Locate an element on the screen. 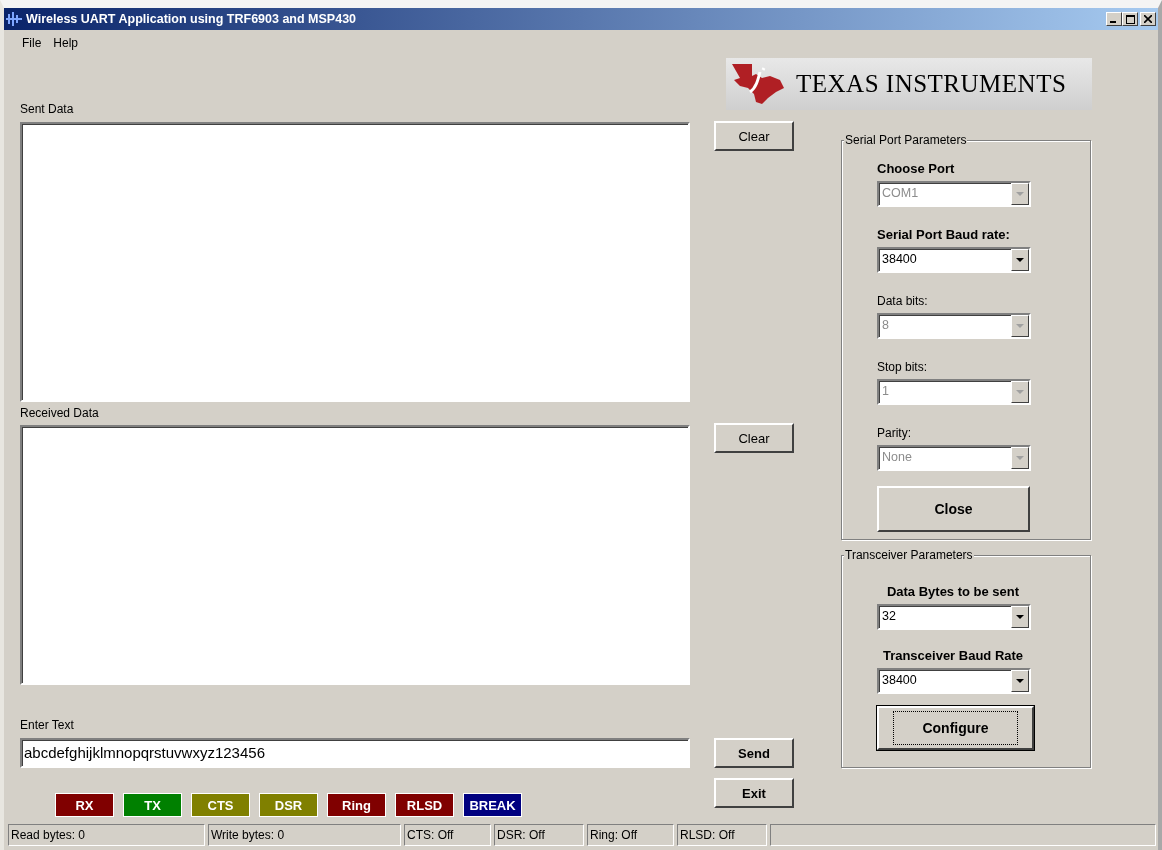 The width and height of the screenshot is (1162, 850). signal-indicator: RLSD is located at coordinates (424, 805).